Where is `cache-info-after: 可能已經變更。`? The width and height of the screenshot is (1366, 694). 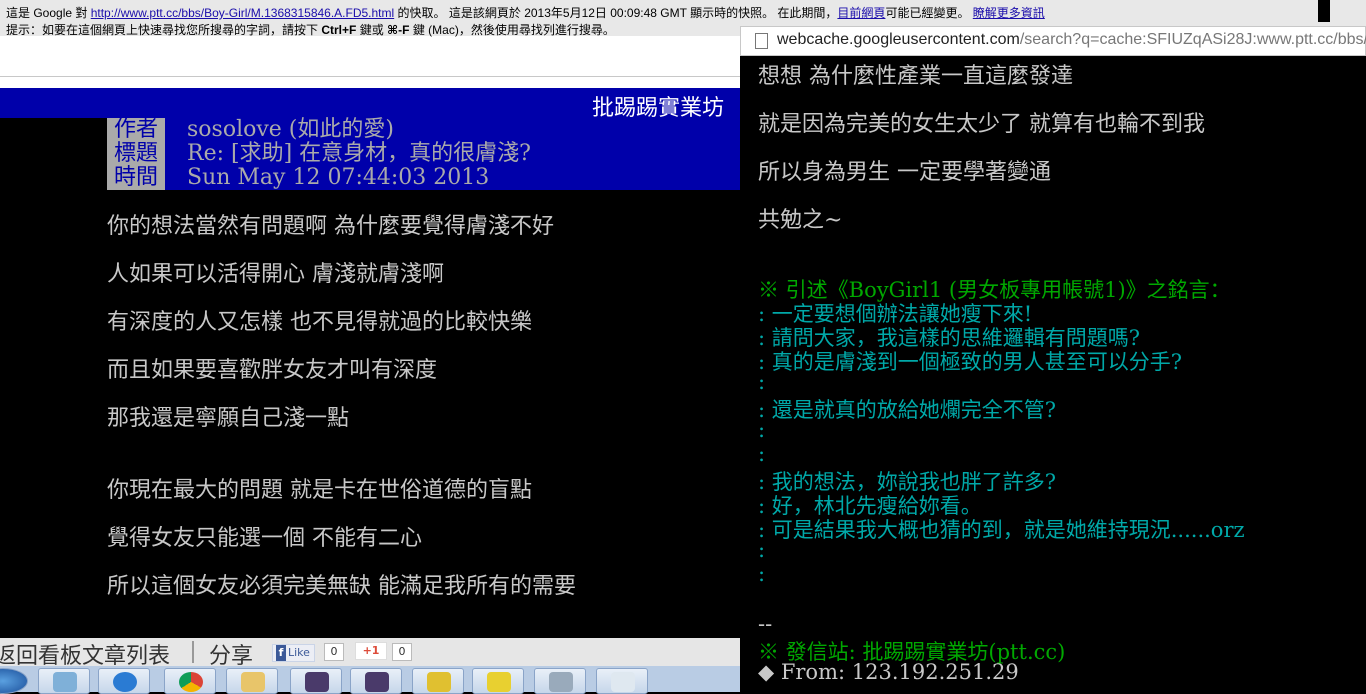
cache-info-after: 可能已經變更。 is located at coordinates (927, 13).